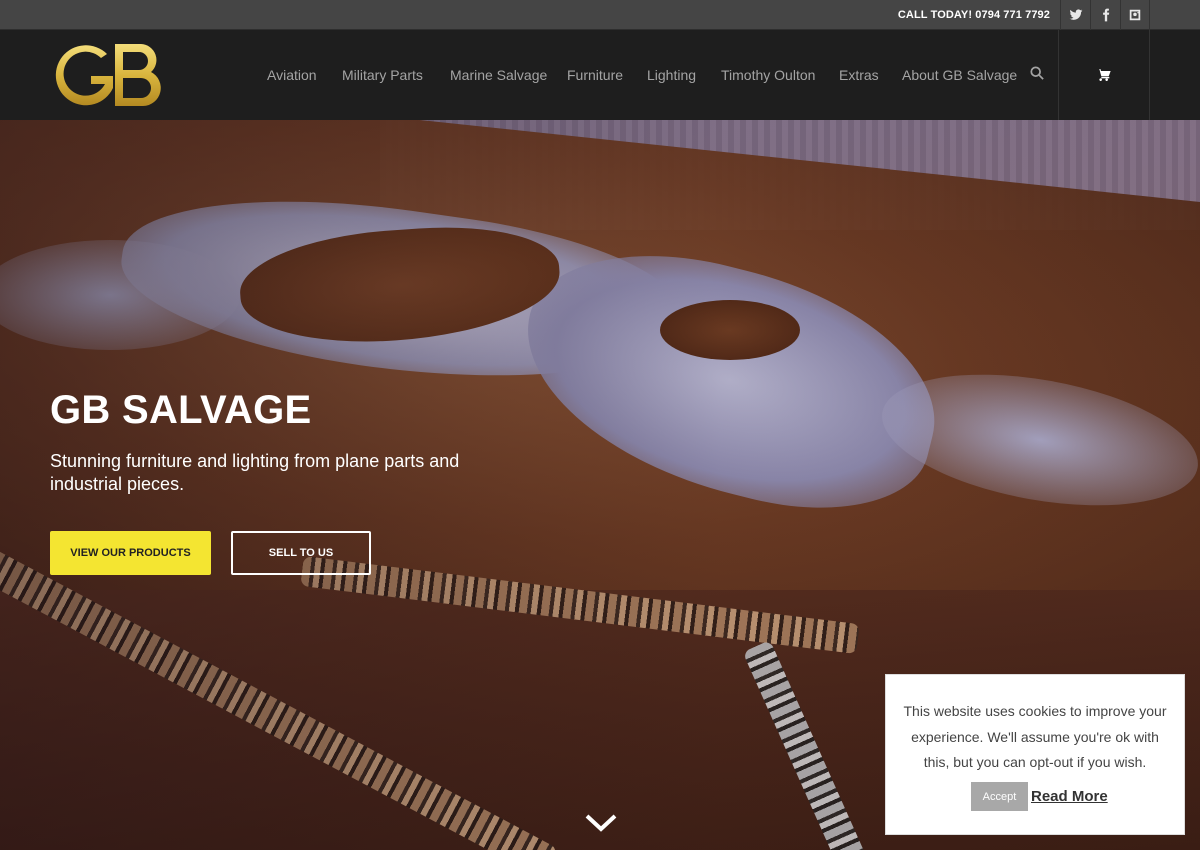  Describe the element at coordinates (859, 75) in the screenshot. I see `nav-extras: Extras` at that location.